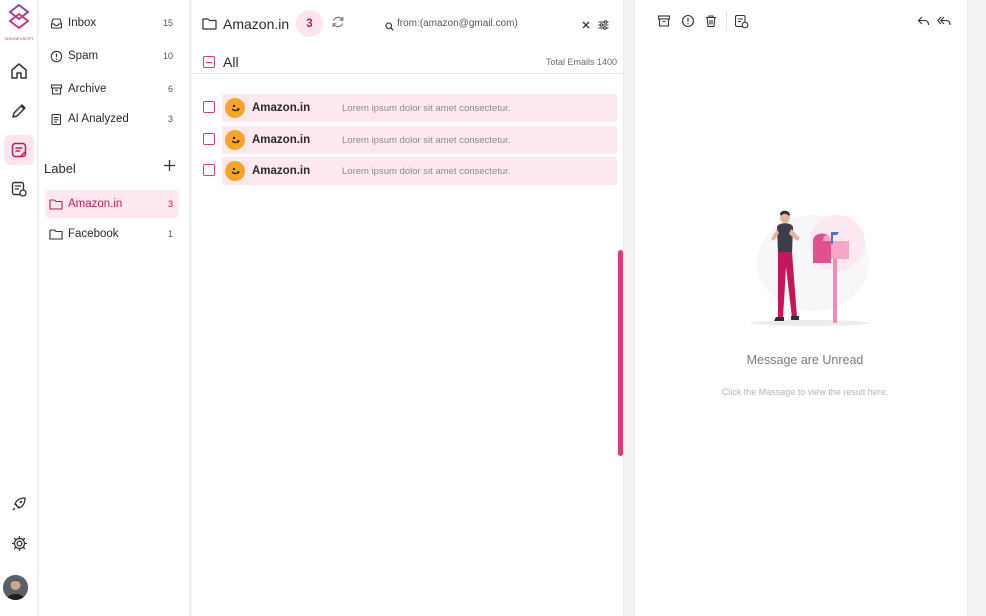 The height and width of the screenshot is (616, 986). I want to click on filter-button, so click(603, 26).